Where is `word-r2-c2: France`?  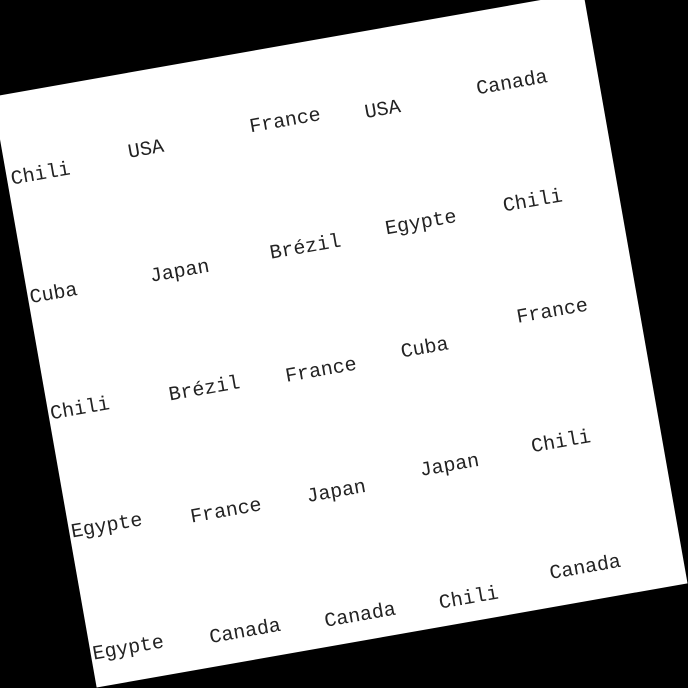 word-r2-c2: France is located at coordinates (321, 371).